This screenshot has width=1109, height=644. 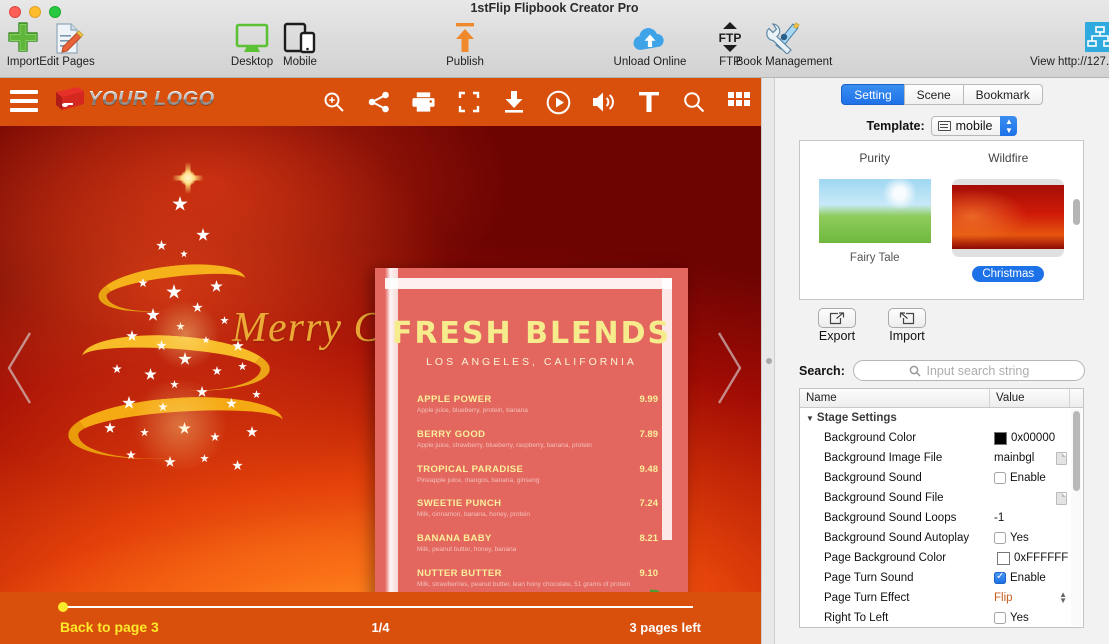 What do you see at coordinates (875, 216) in the screenshot?
I see `template-card-purity: Purity Fairy Tale` at bounding box center [875, 216].